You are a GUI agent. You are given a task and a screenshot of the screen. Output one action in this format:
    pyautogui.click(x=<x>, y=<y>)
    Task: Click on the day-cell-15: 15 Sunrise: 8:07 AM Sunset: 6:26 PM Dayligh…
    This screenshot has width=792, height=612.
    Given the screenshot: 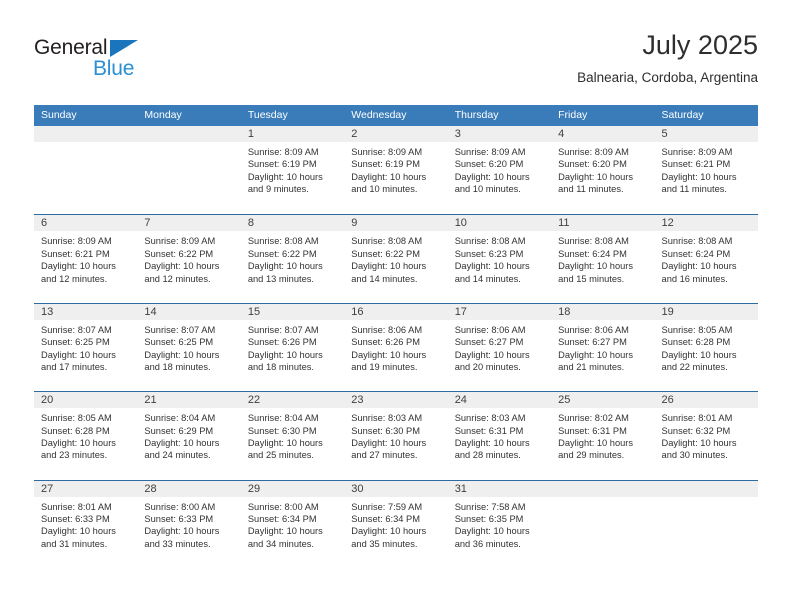 What is the action you would take?
    pyautogui.click(x=292, y=347)
    